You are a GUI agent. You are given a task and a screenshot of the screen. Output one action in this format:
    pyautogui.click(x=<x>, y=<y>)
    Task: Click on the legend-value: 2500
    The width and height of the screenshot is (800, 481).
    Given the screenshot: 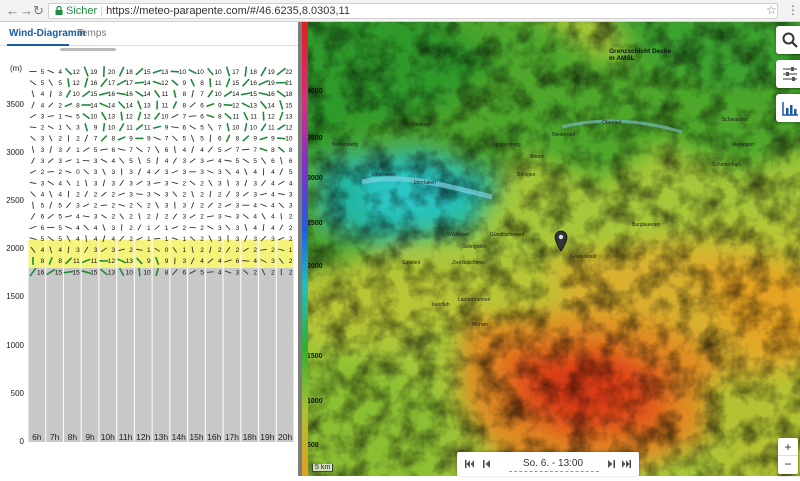 What is the action you would take?
    pyautogui.click(x=315, y=223)
    